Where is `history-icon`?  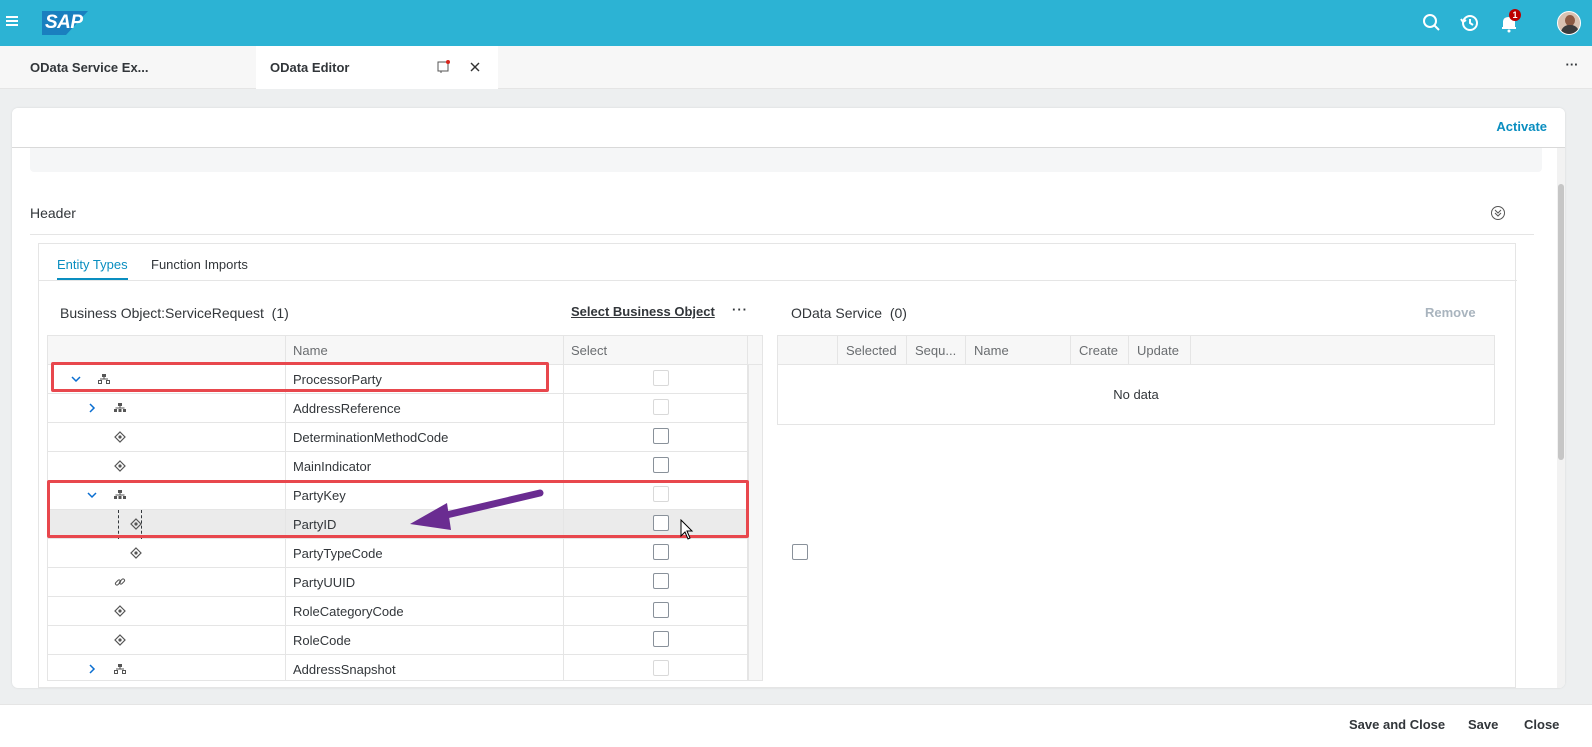
history-icon is located at coordinates (1470, 23).